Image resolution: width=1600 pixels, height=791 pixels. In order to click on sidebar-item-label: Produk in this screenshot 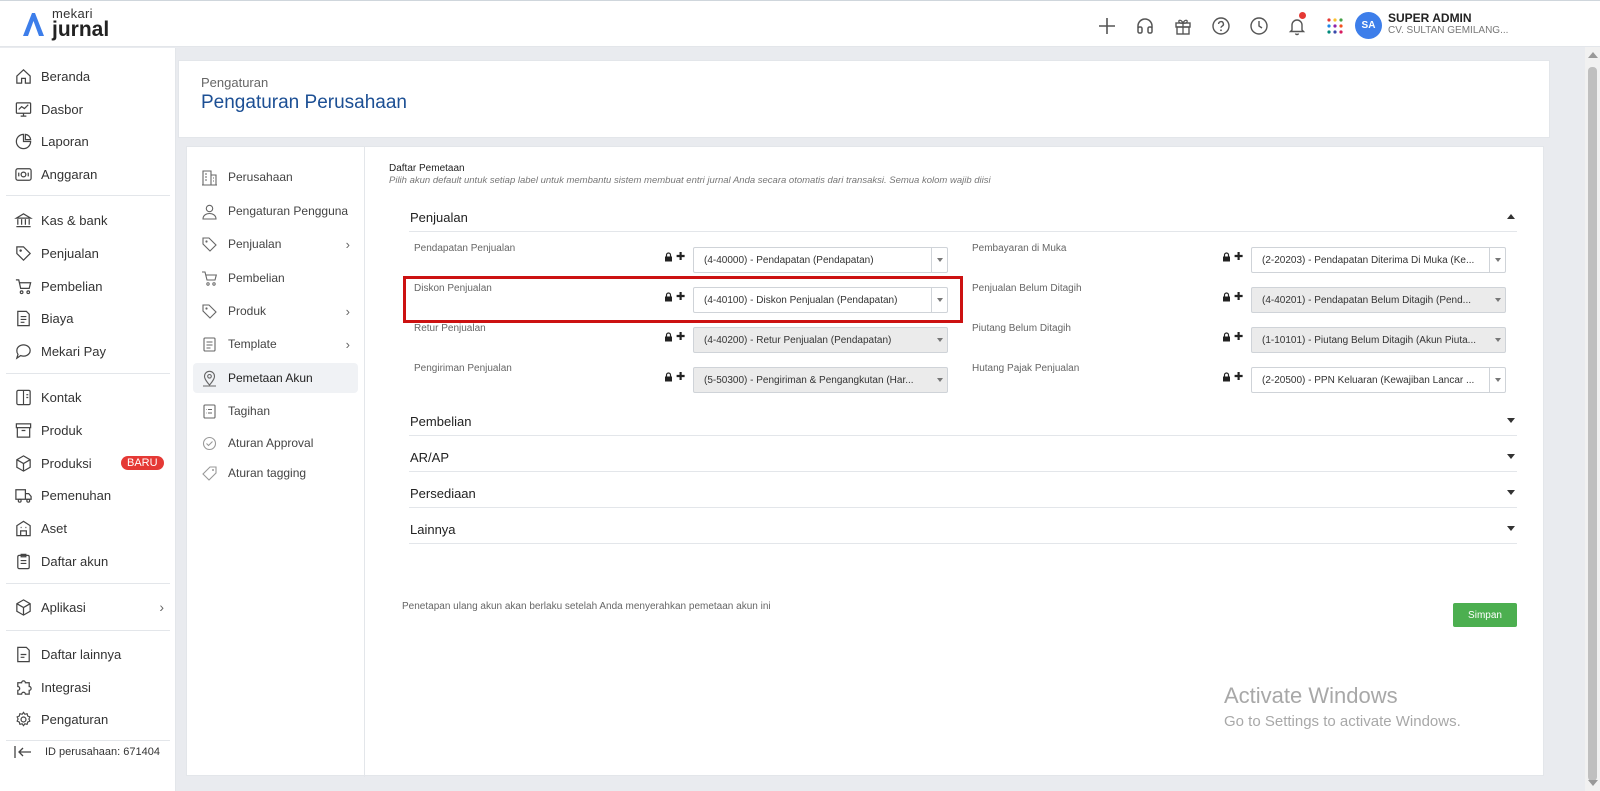, I will do `click(62, 430)`.